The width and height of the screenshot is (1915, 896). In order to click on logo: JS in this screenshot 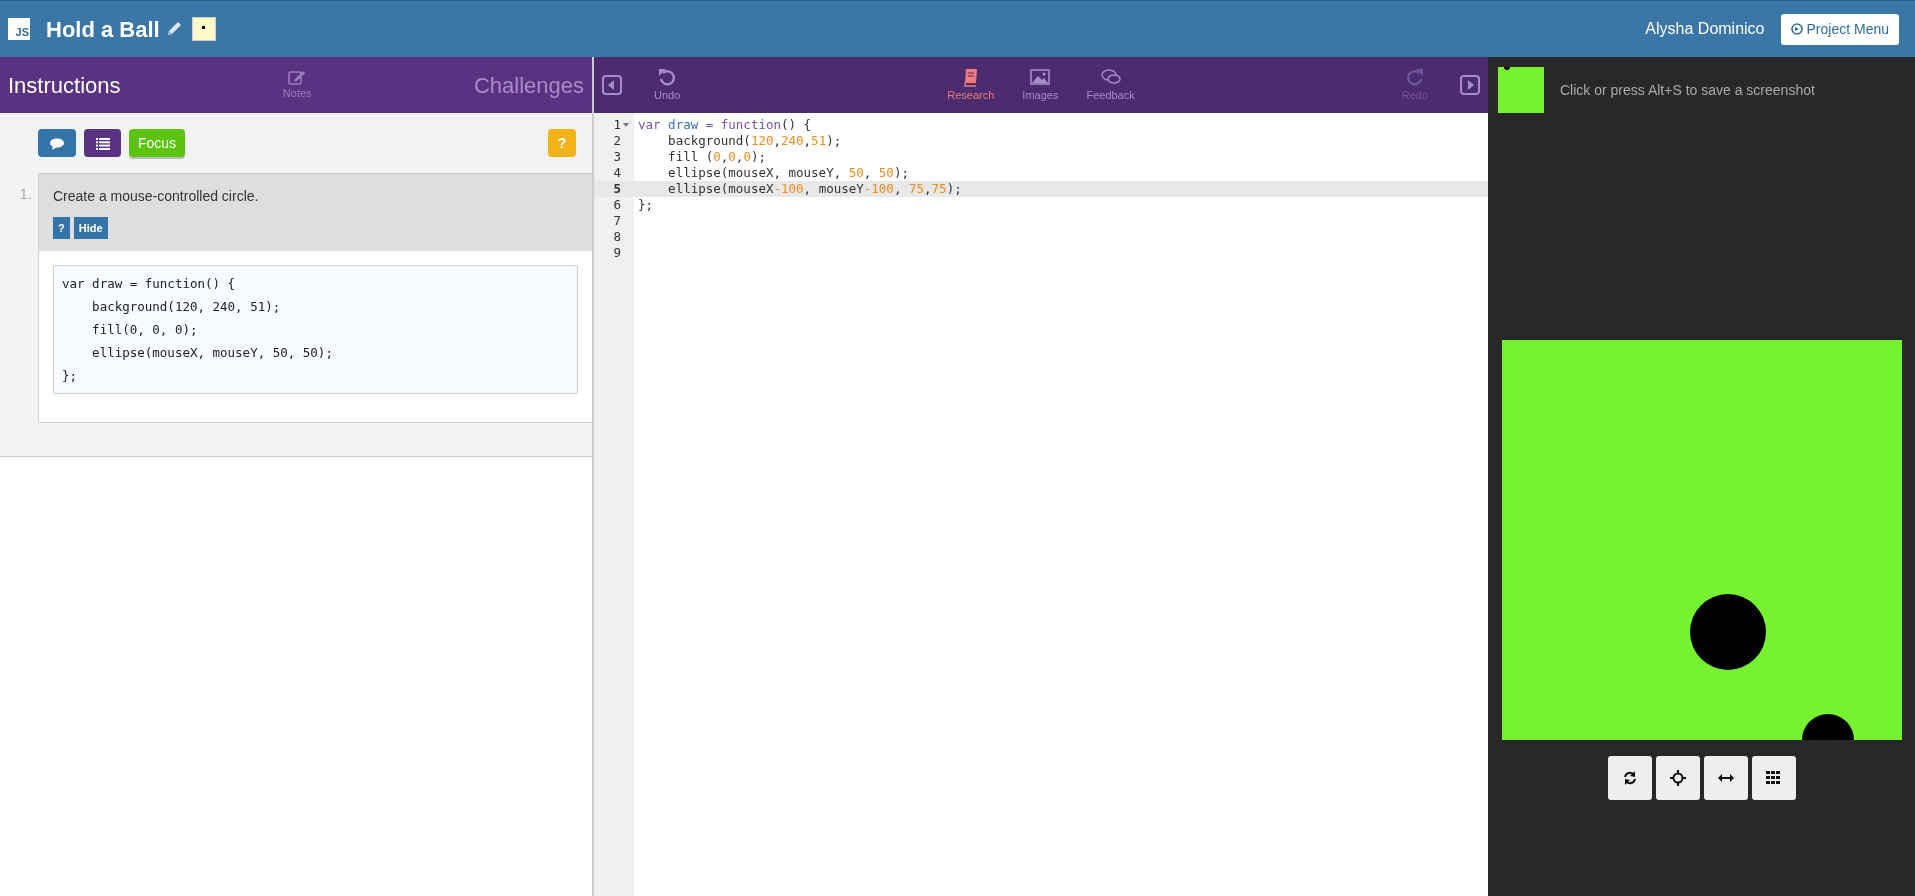, I will do `click(19, 29)`.